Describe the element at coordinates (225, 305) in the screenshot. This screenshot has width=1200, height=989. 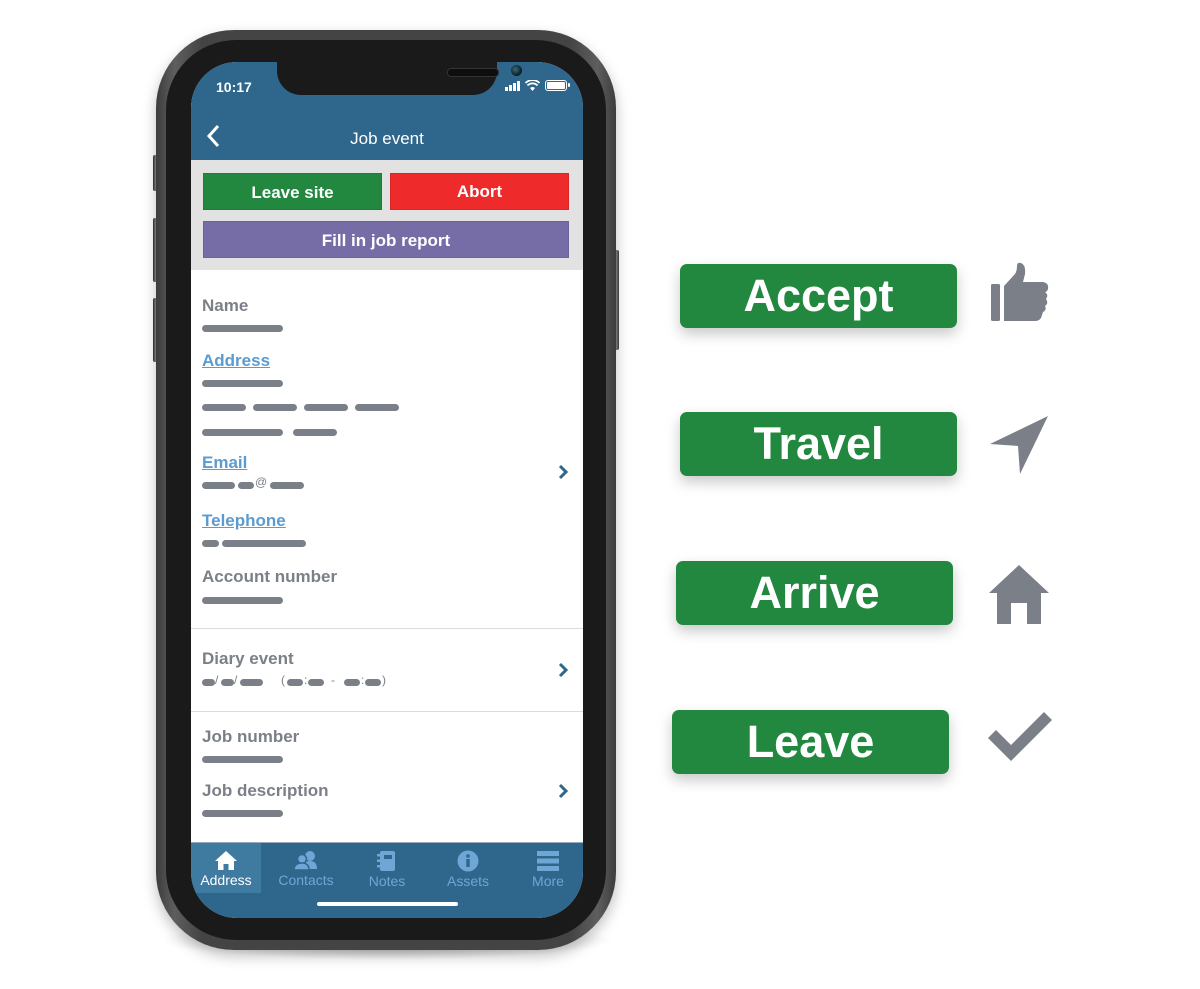
I see `name-label: Name` at that location.